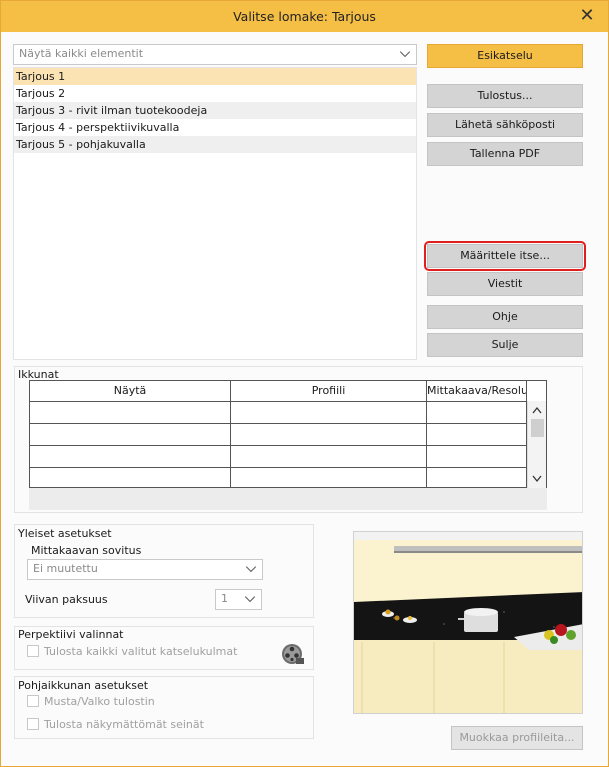 The width and height of the screenshot is (609, 767). I want to click on window-title: Valitse lomake: Tarjous, so click(304, 16).